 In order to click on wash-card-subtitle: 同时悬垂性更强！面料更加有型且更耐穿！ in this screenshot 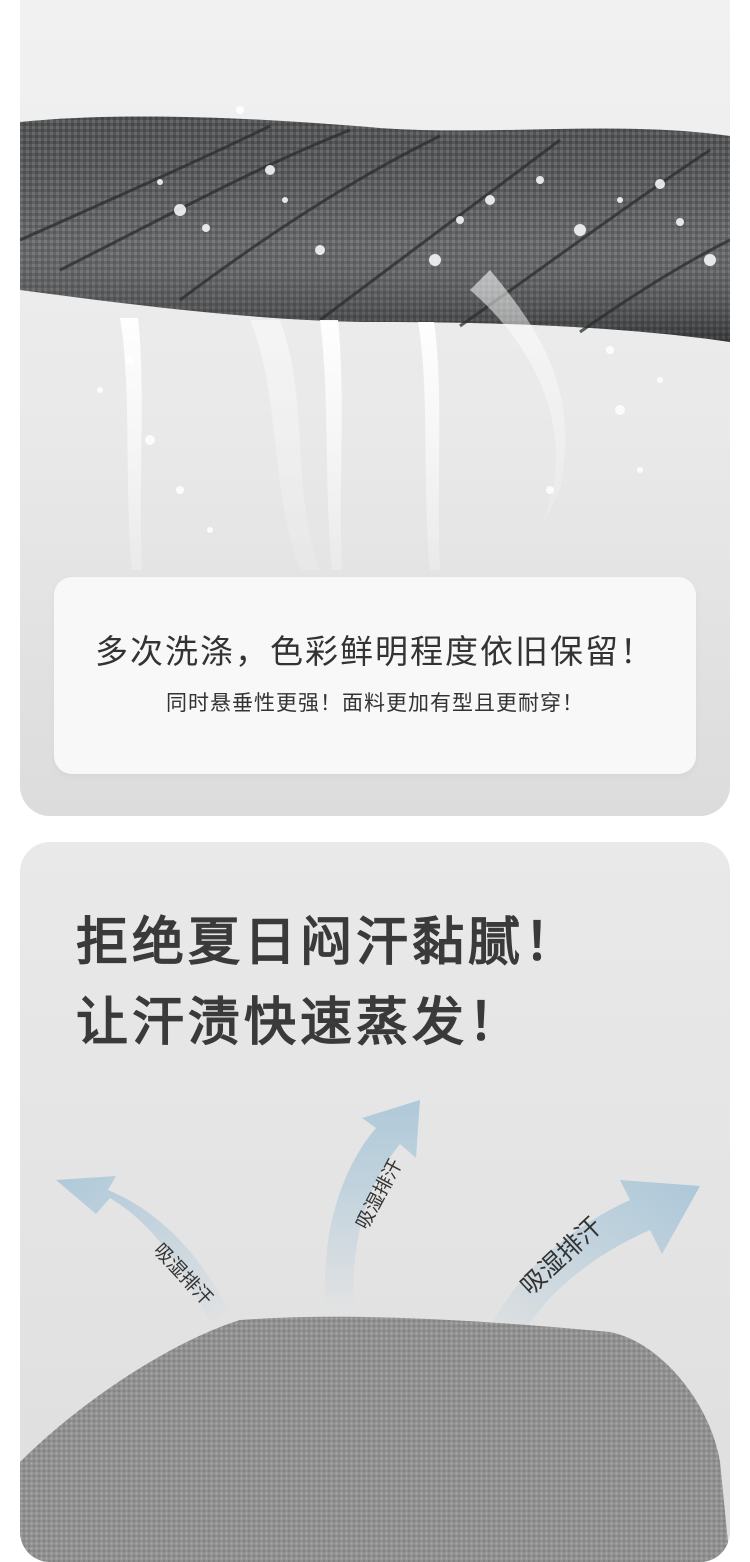, I will do `click(375, 703)`.